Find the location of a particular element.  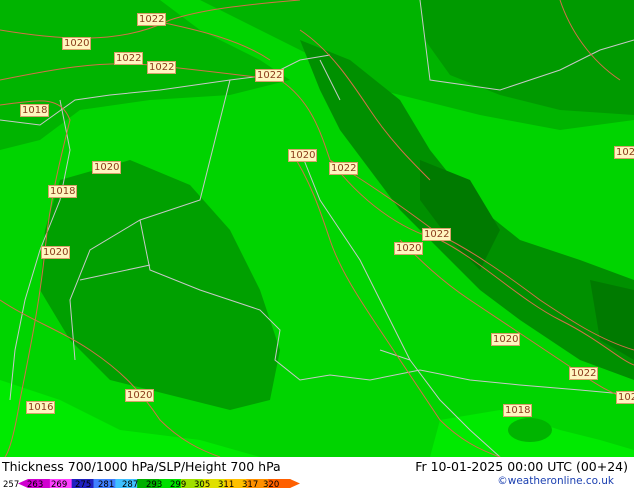

scale-tick-label: 281 is located at coordinates (106, 485).